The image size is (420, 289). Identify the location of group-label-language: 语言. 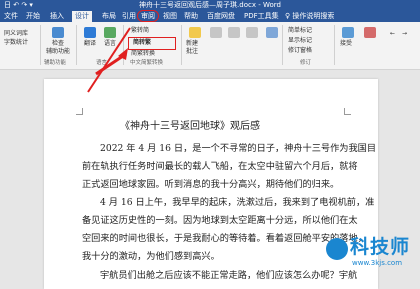
(102, 63).